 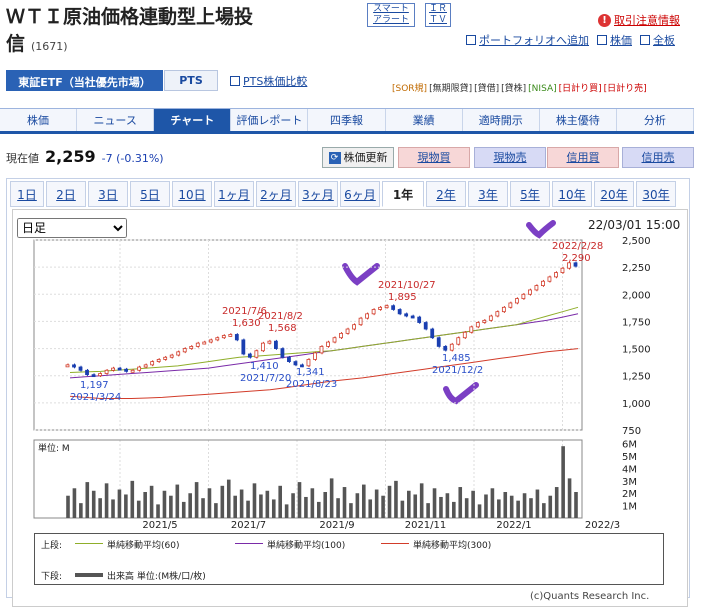 I want to click on volume-tick-0: 6M, so click(x=629, y=445).